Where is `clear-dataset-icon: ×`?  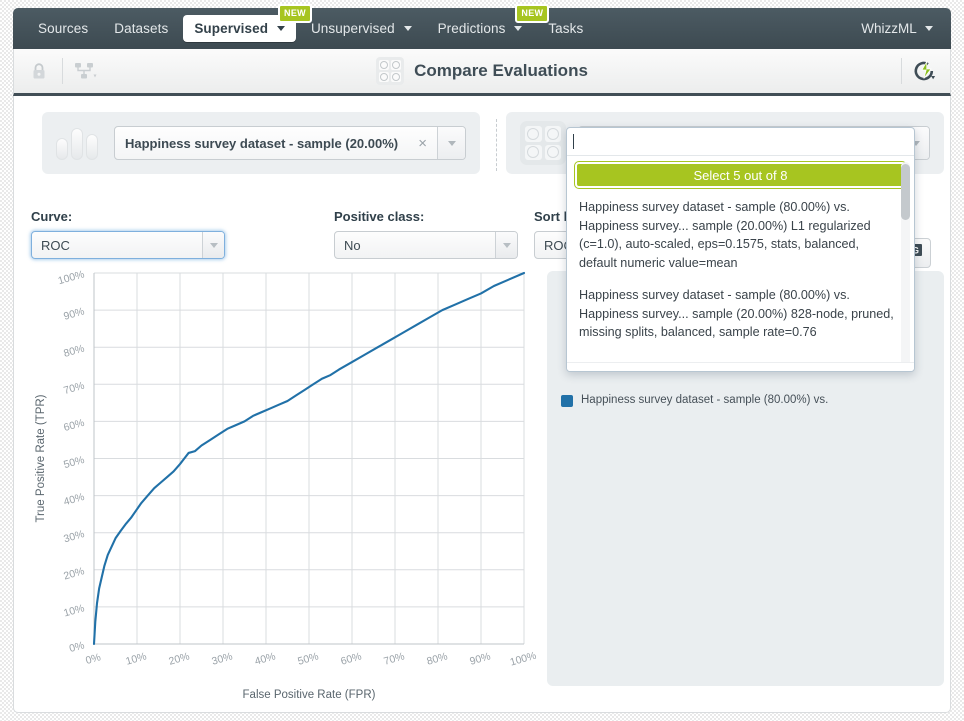 clear-dataset-icon: × is located at coordinates (422, 143).